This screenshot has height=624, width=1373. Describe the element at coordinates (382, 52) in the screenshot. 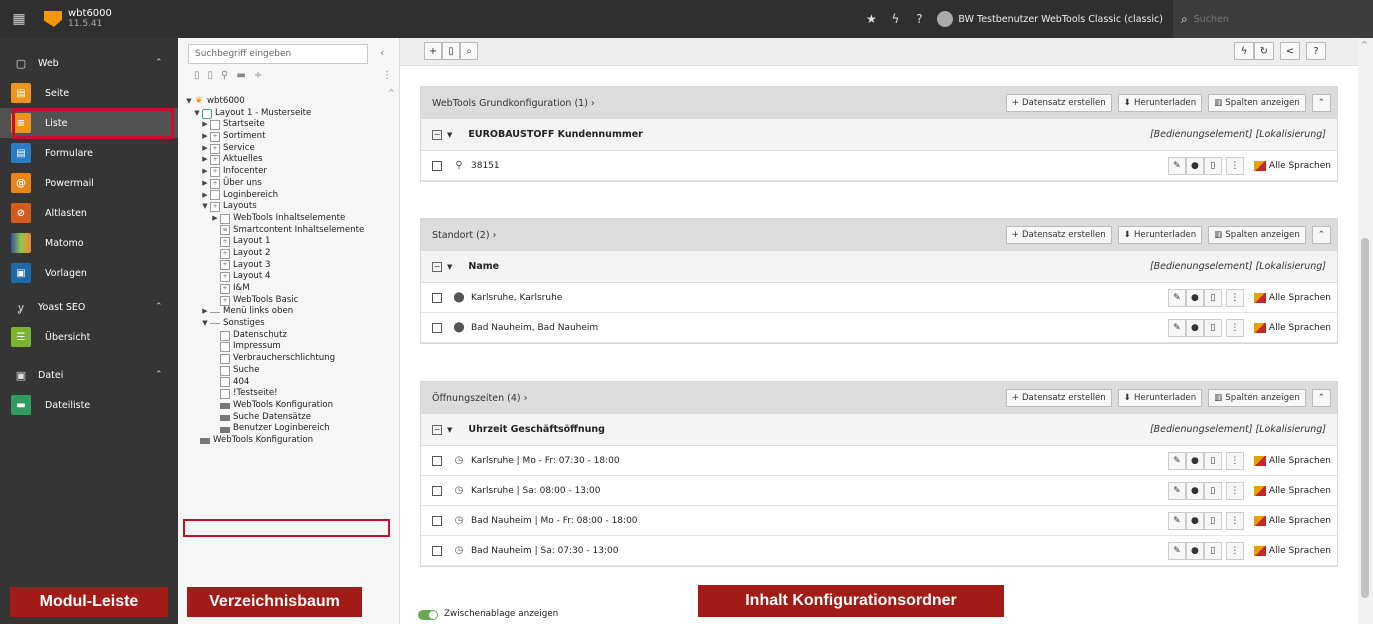

I see `chevron-left-icon: ‹` at that location.